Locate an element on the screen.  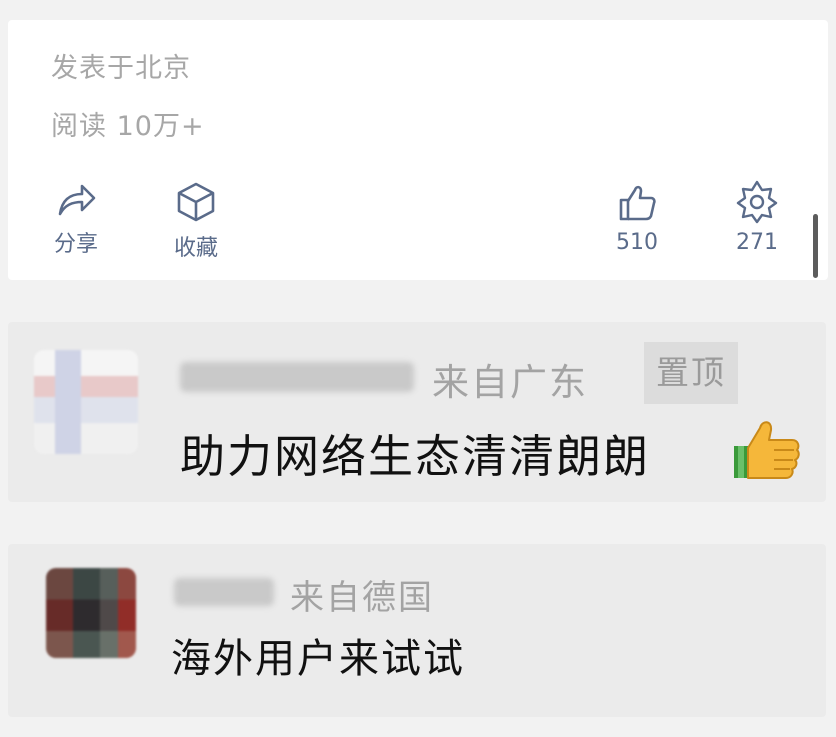
thumbs-up-icon is located at coordinates (637, 203).